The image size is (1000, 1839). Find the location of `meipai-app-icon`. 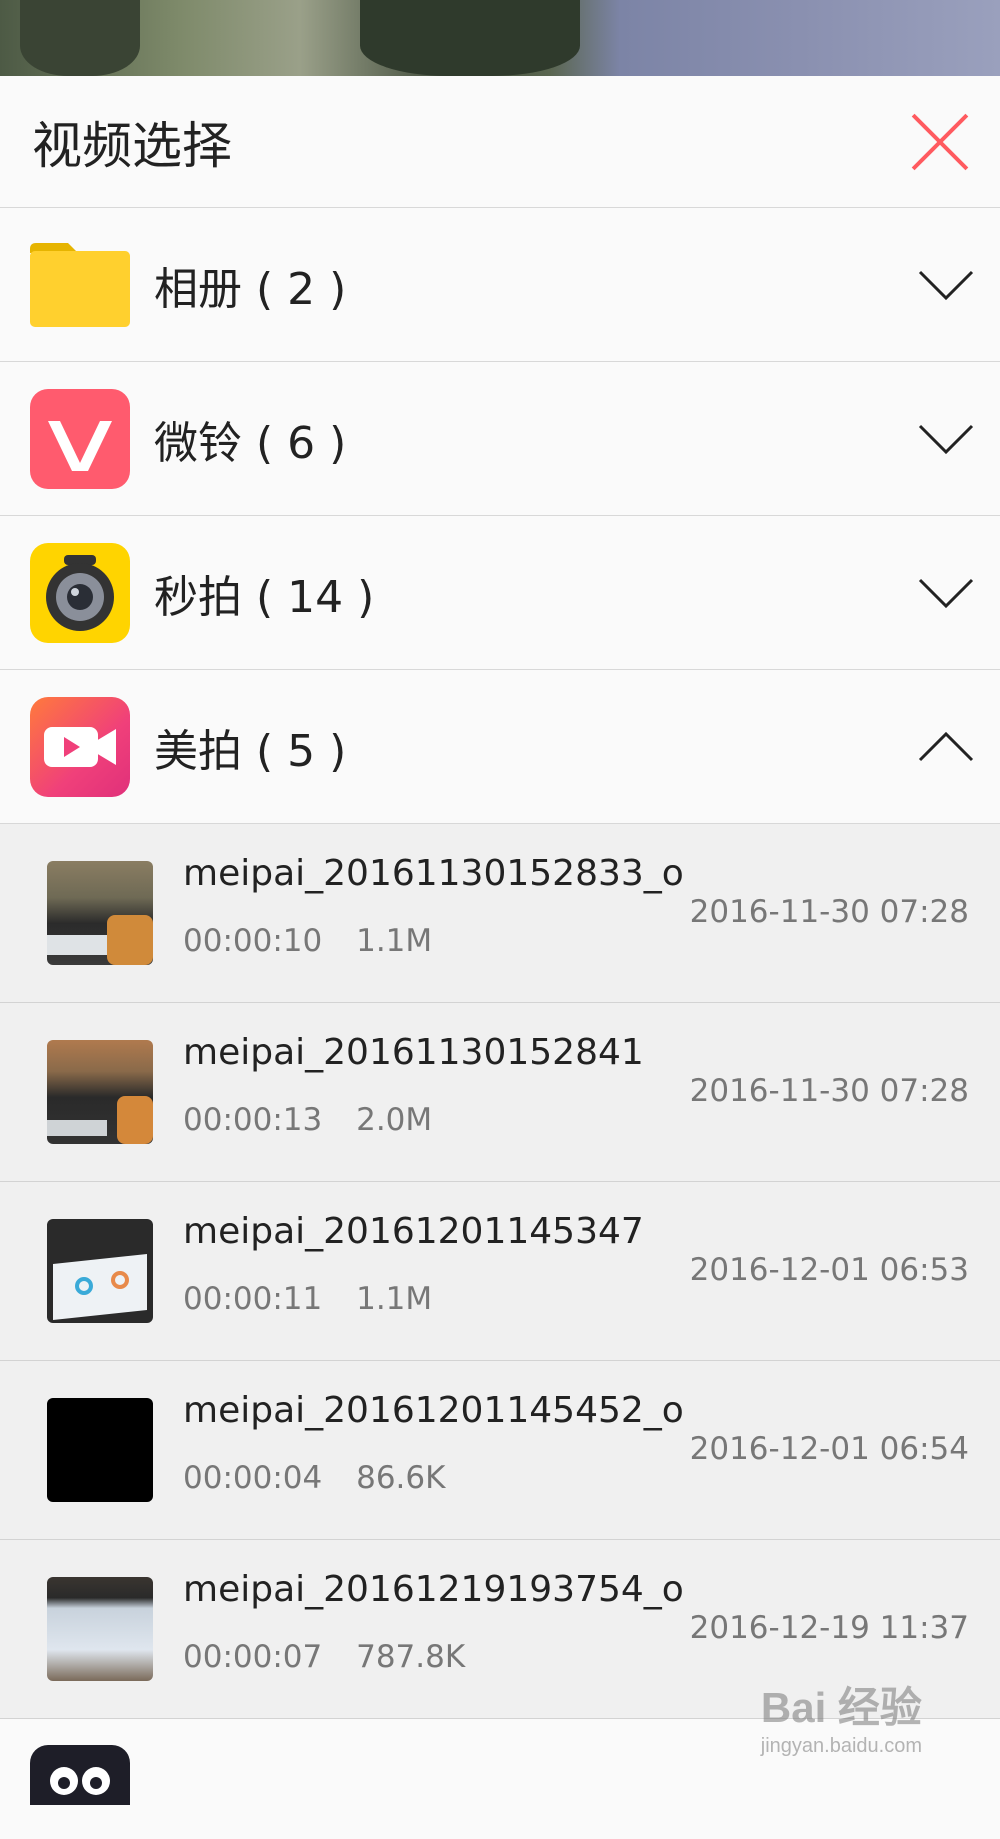

meipai-app-icon is located at coordinates (80, 746).